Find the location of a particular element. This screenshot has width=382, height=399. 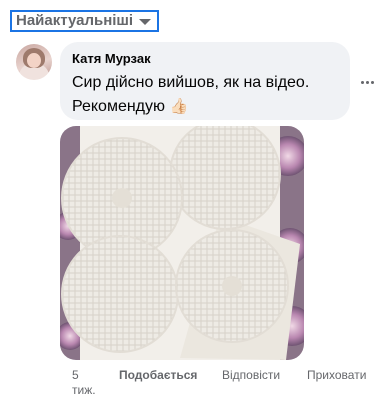

comment-author: Катя Мурзак is located at coordinates (111, 58).